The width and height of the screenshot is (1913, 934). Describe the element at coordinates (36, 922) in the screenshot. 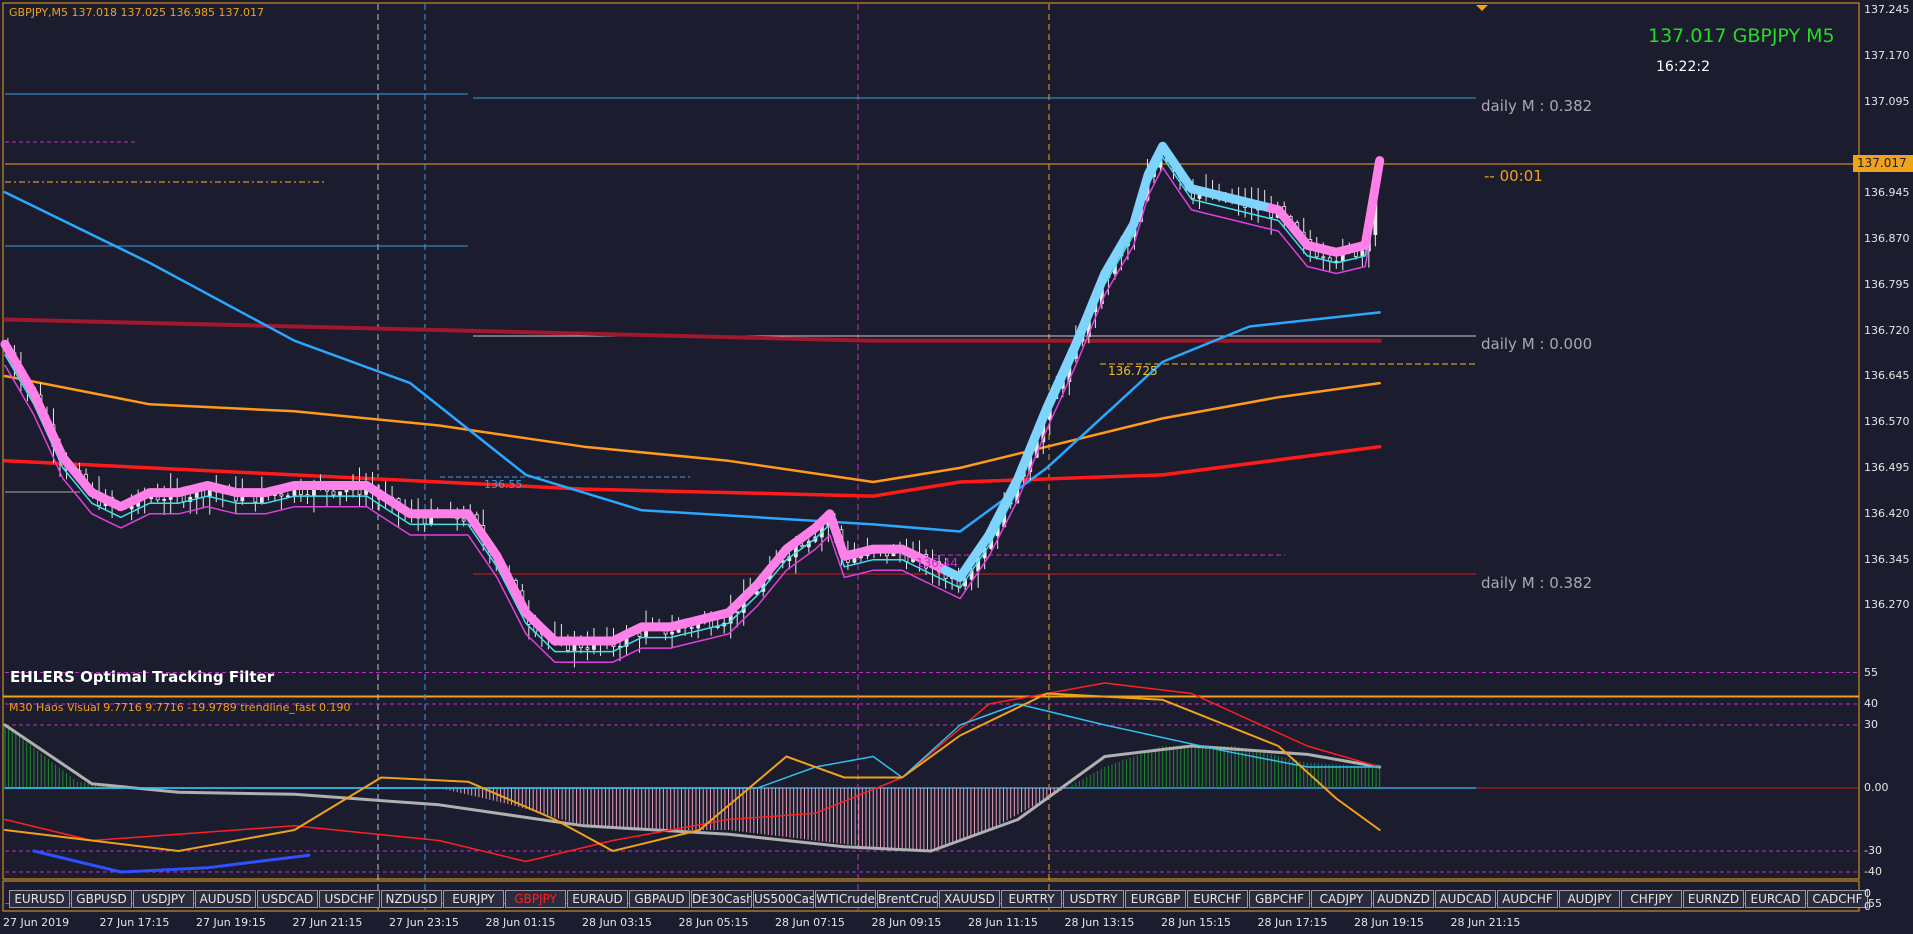

I see `time-tick: 27 Jun 2019` at that location.